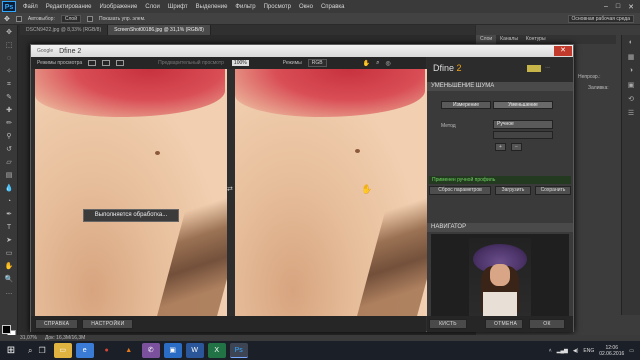 This screenshot has width=640, height=360. Describe the element at coordinates (90, 18) in the screenshot. I see `show-controls-checkbox` at that location.